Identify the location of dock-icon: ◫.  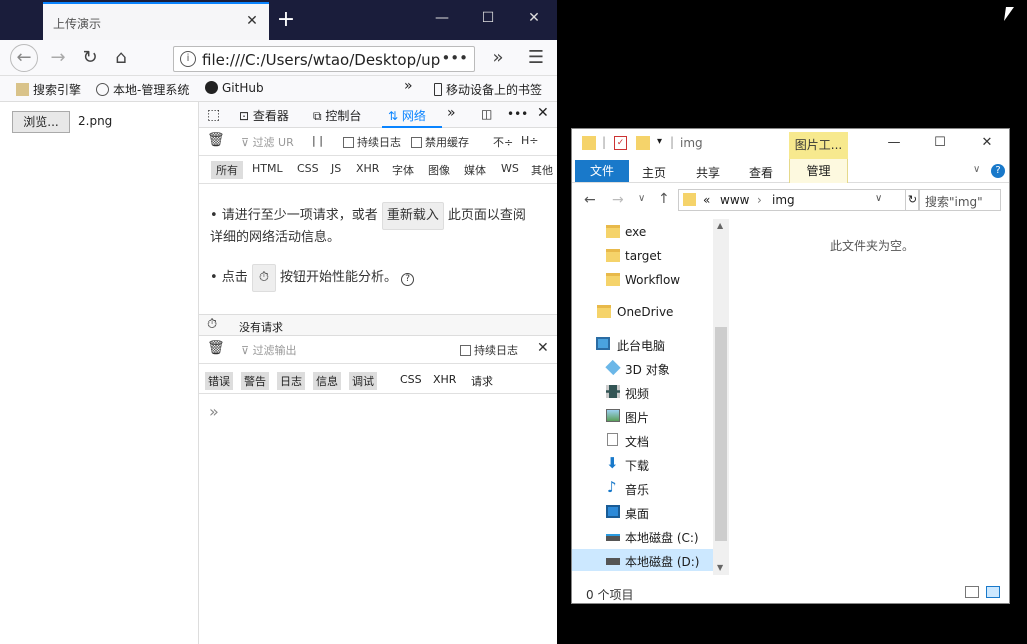
(486, 114).